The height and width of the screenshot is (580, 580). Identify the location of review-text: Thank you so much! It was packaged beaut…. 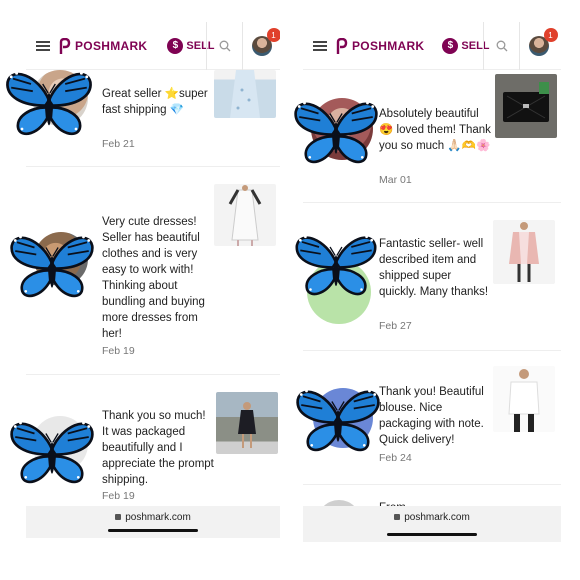
(158, 448).